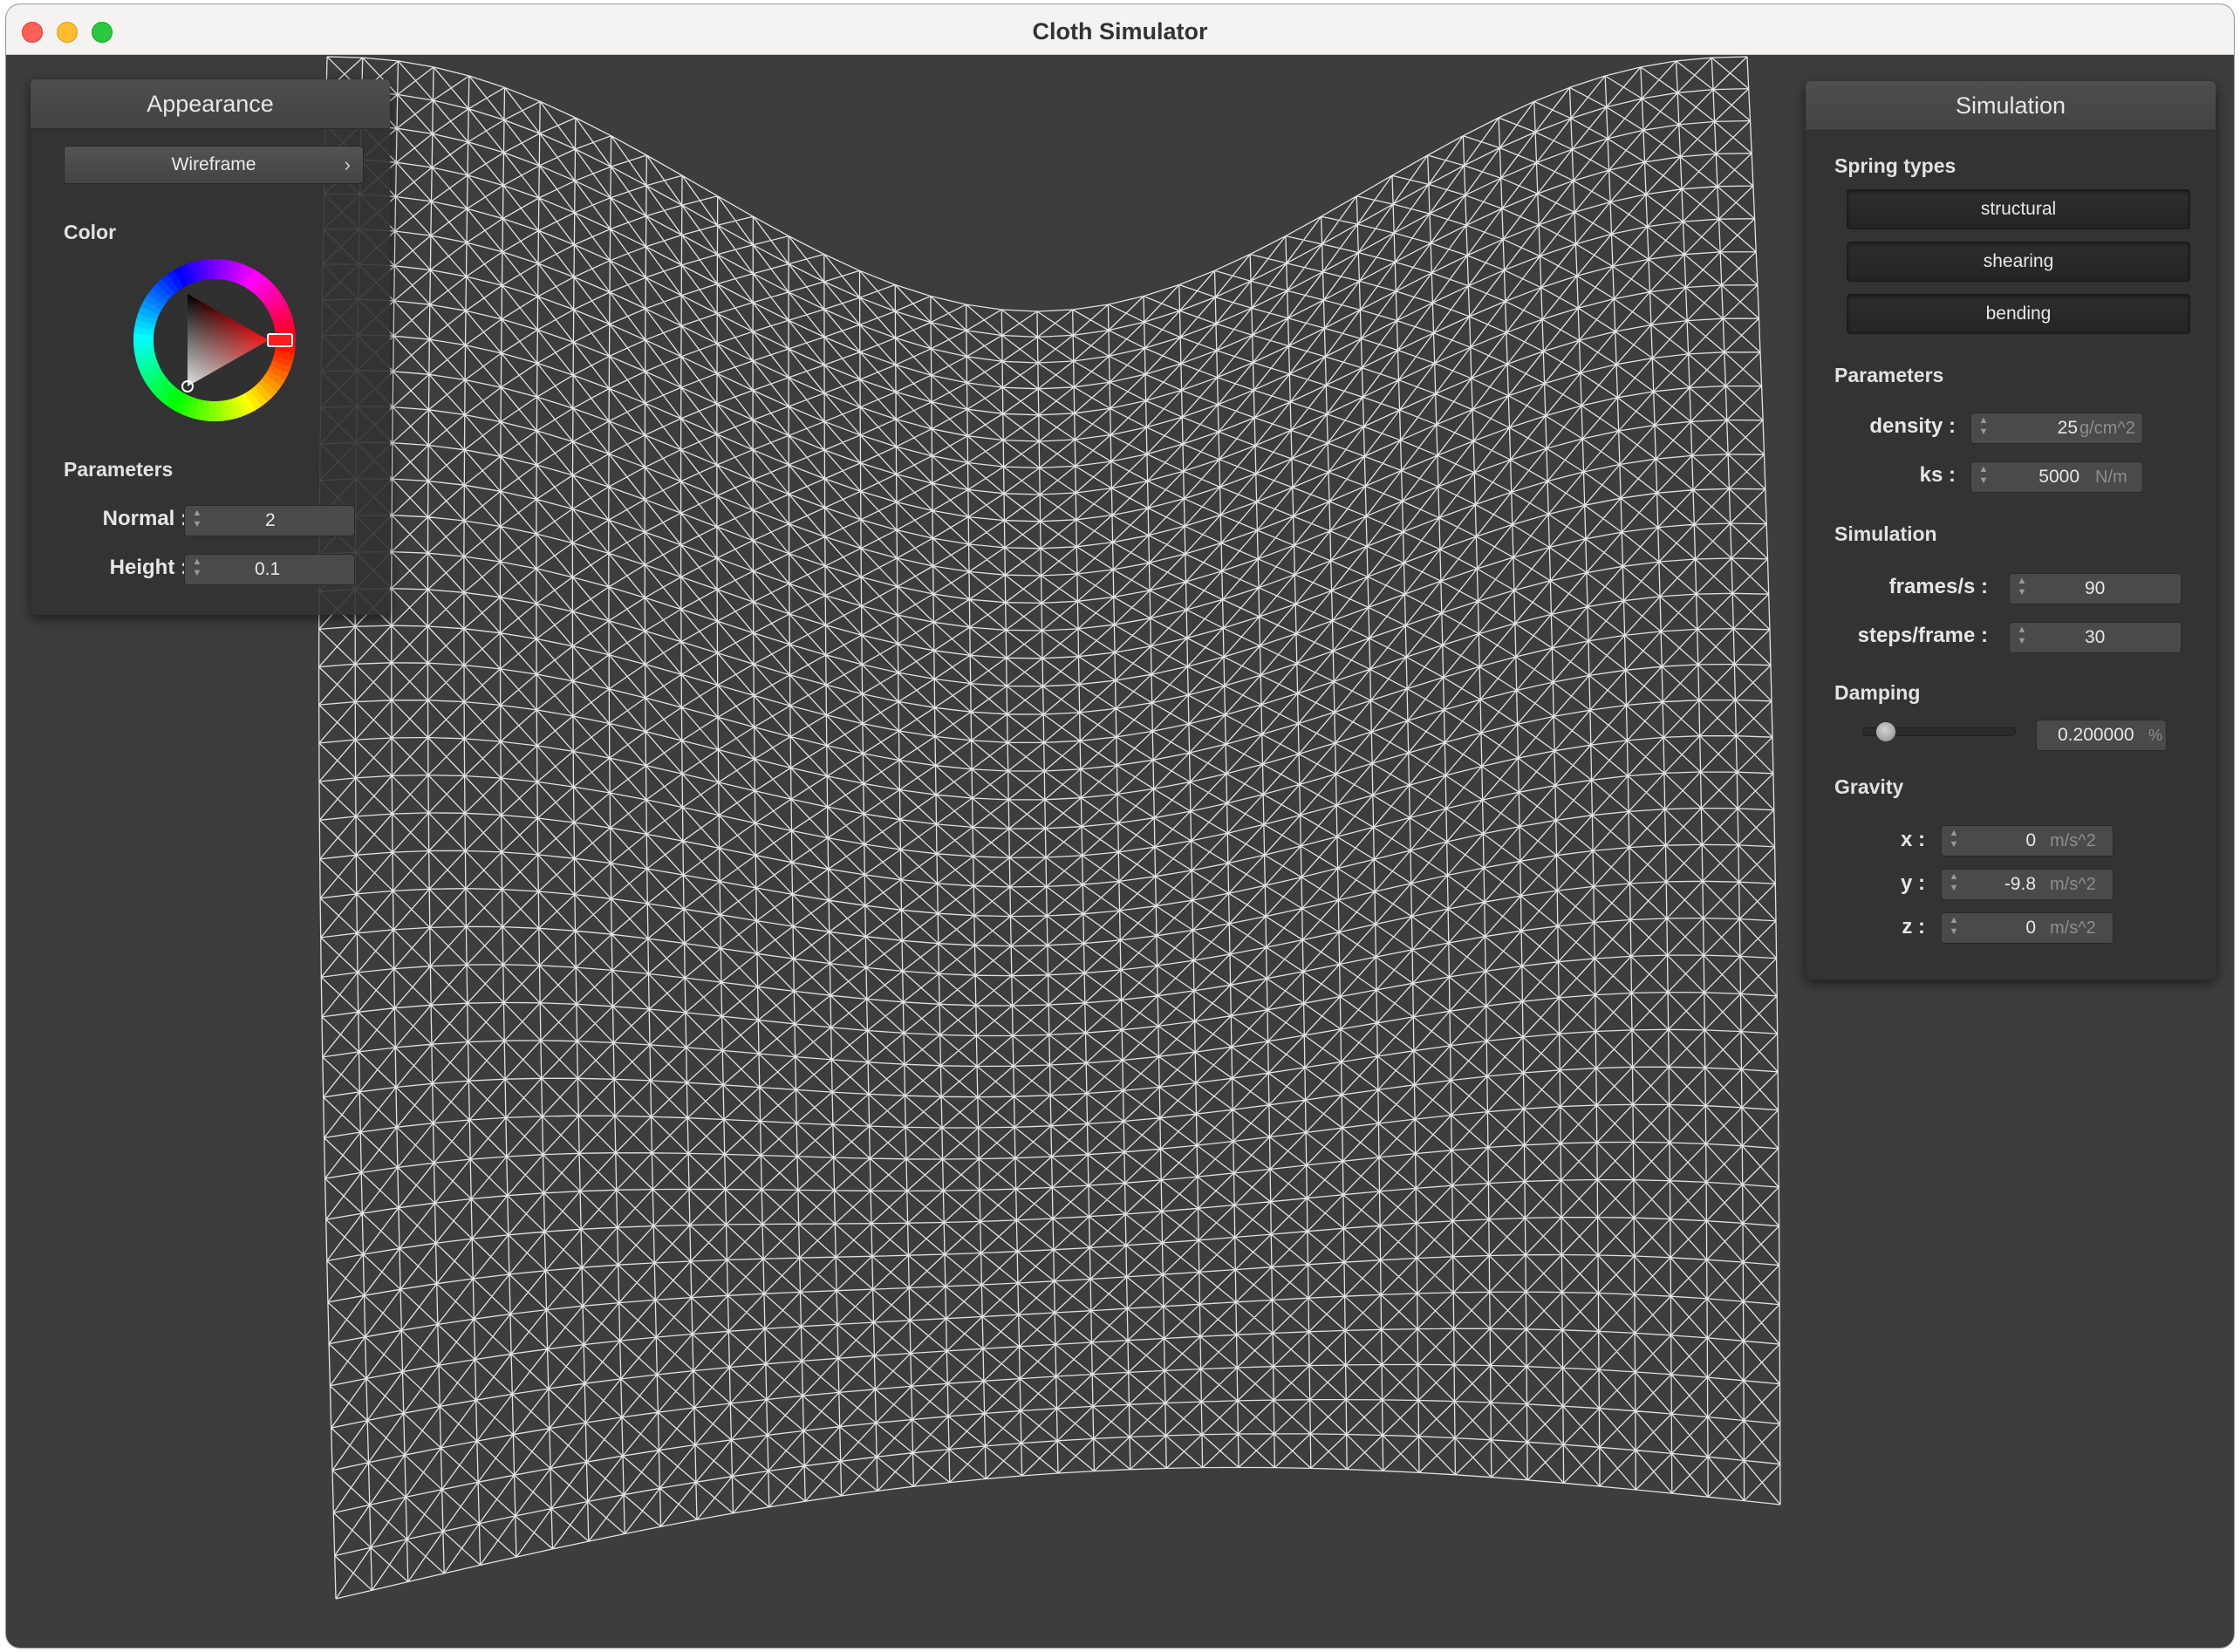 The height and width of the screenshot is (1652, 2240). Describe the element at coordinates (1922, 635) in the screenshot. I see `steps-per-frame-label: steps/frame :` at that location.